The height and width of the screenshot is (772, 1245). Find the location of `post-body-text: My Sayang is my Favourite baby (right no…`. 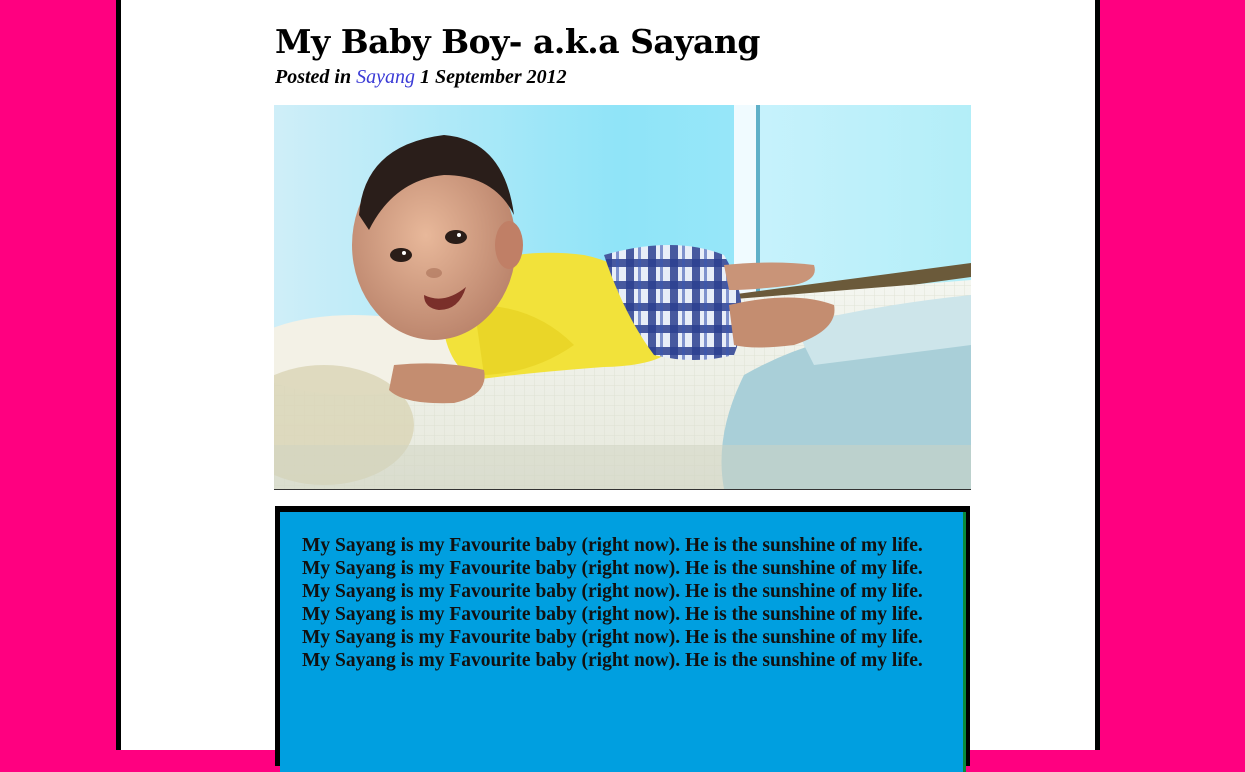

post-body-text: My Sayang is my Favourite baby (right no… is located at coordinates (612, 603).